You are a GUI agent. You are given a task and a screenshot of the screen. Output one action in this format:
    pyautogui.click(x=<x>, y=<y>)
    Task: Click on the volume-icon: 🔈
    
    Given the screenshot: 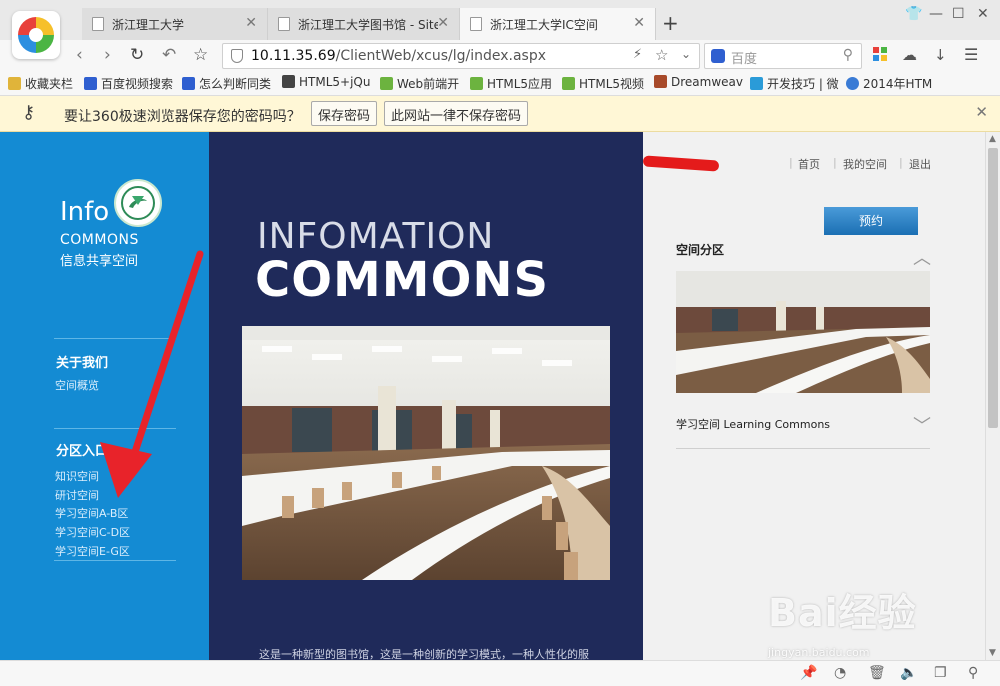 What is the action you would take?
    pyautogui.click(x=908, y=673)
    